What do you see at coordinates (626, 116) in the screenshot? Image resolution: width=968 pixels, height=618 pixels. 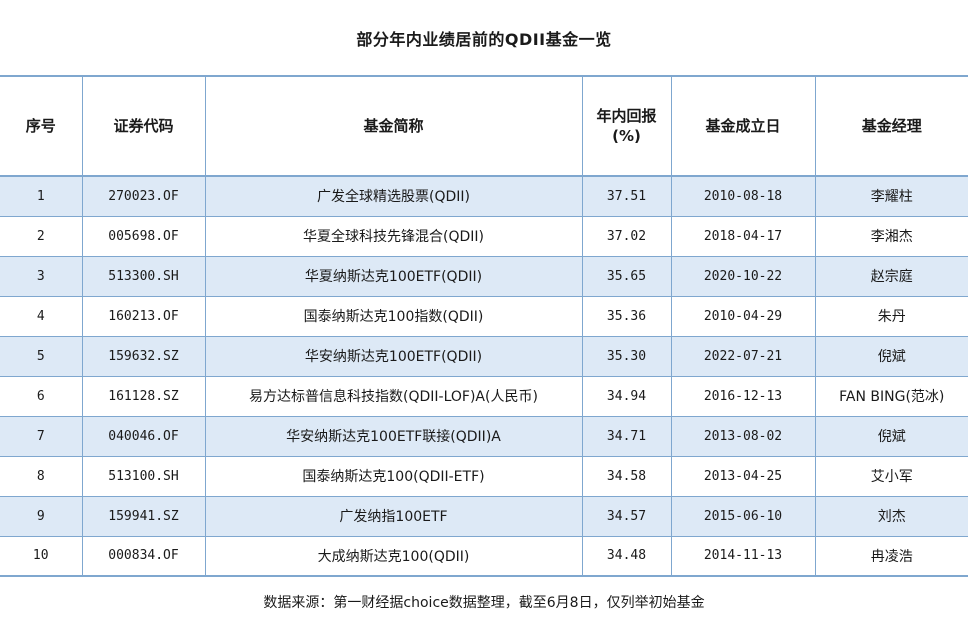 I see `col-header-return-label: 年内回报` at bounding box center [626, 116].